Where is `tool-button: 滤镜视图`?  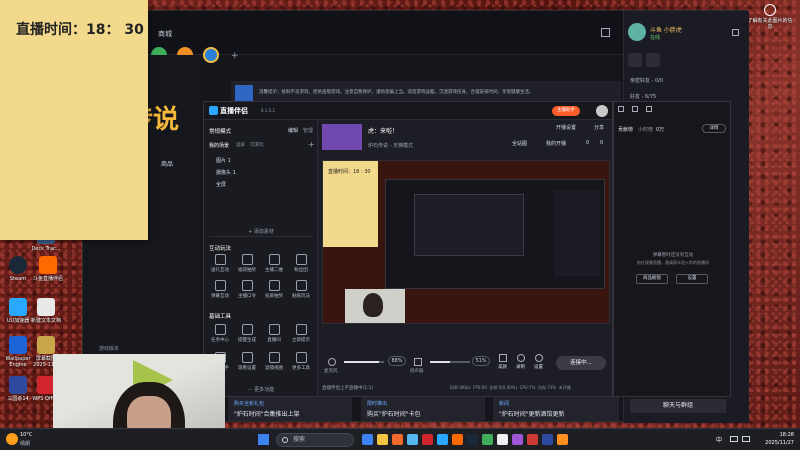
tool-button: 滤镜视图 is located at coordinates (274, 361).